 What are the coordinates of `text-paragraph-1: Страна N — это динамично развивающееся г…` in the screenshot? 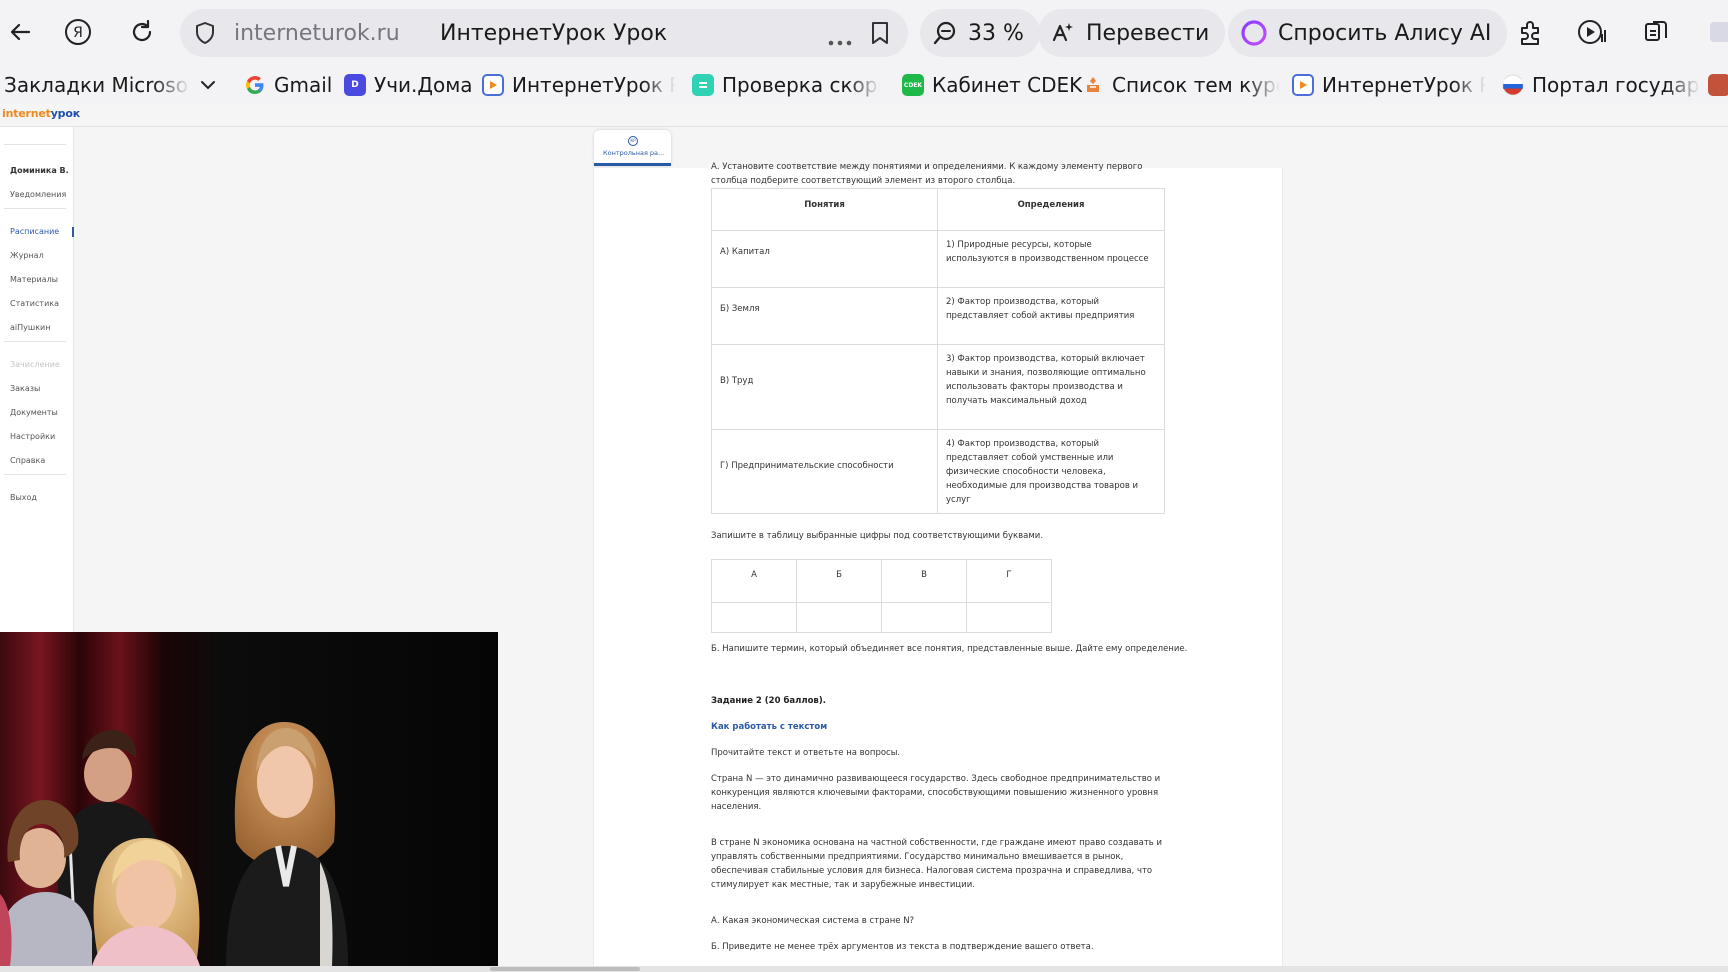 It's located at (936, 793).